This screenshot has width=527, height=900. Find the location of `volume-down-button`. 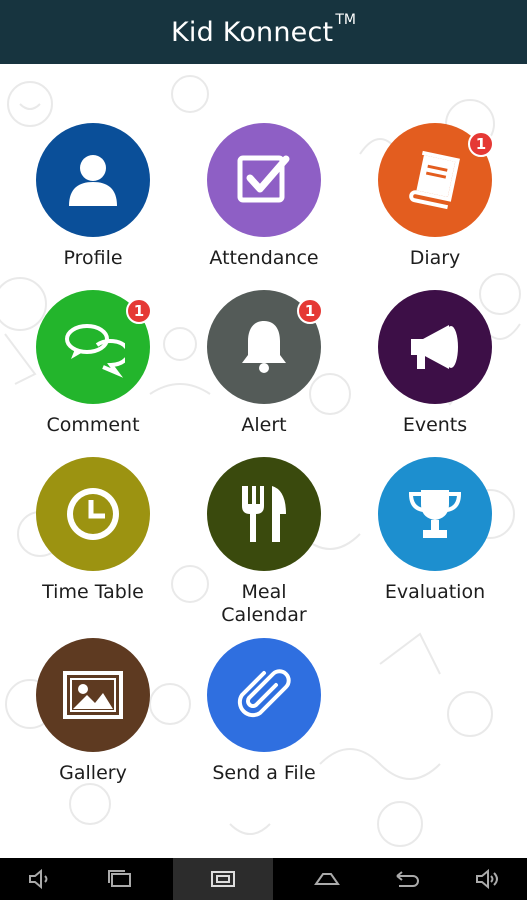

volume-down-button is located at coordinates (40, 879).